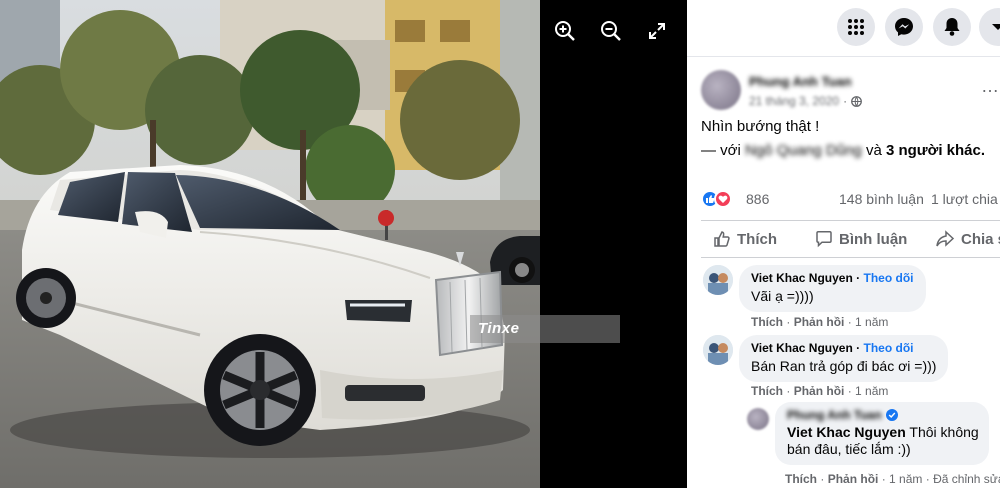 This screenshot has height=488, width=1000. What do you see at coordinates (757, 239) in the screenshot?
I see `like-label: Thích` at bounding box center [757, 239].